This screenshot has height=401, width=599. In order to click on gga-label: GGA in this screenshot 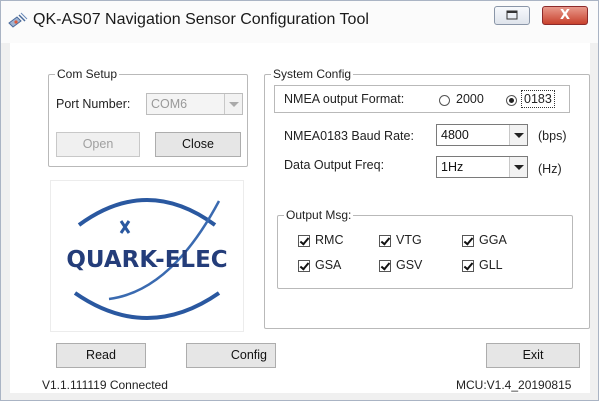, I will do `click(493, 240)`.